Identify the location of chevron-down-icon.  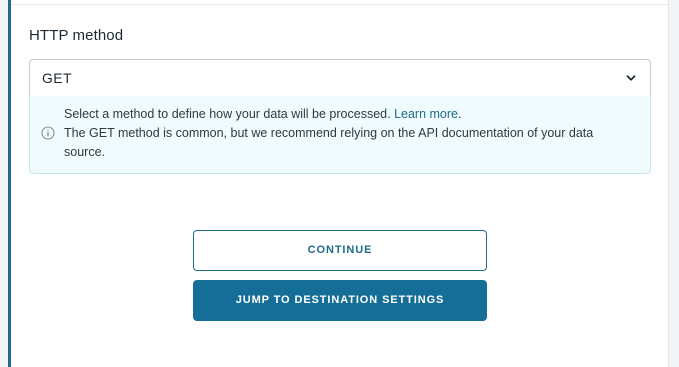
(631, 78).